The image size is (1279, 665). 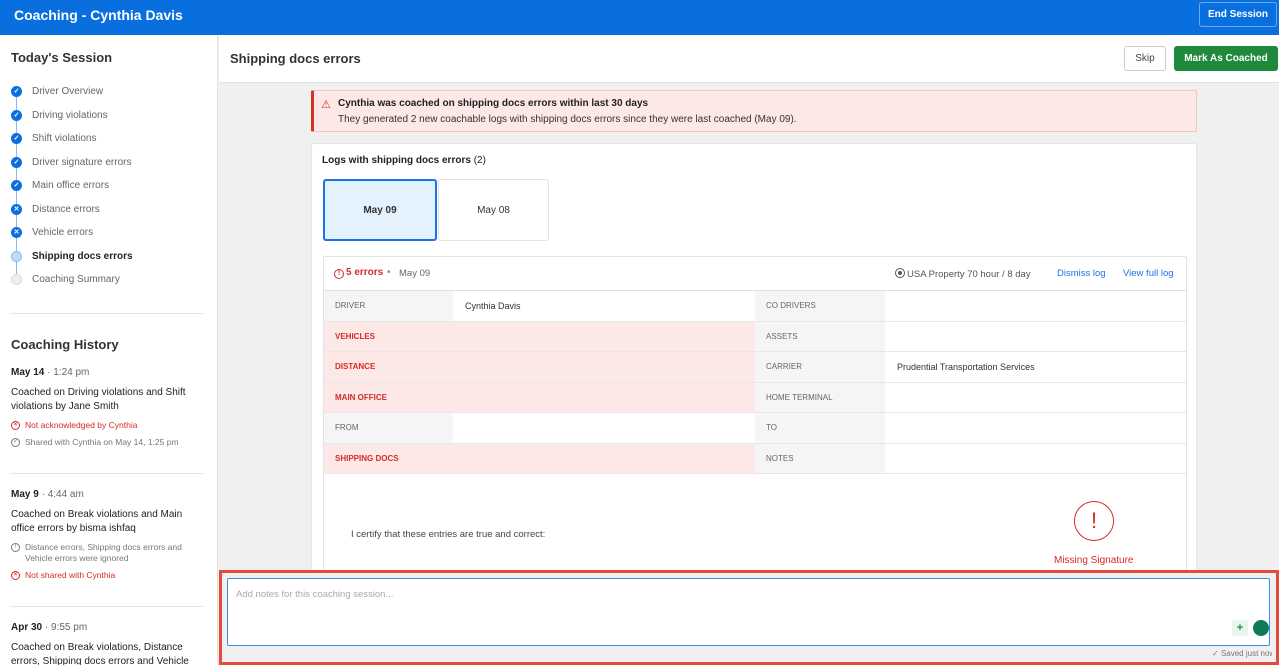 What do you see at coordinates (1148, 273) in the screenshot?
I see `view-full-log-link: View full log` at bounding box center [1148, 273].